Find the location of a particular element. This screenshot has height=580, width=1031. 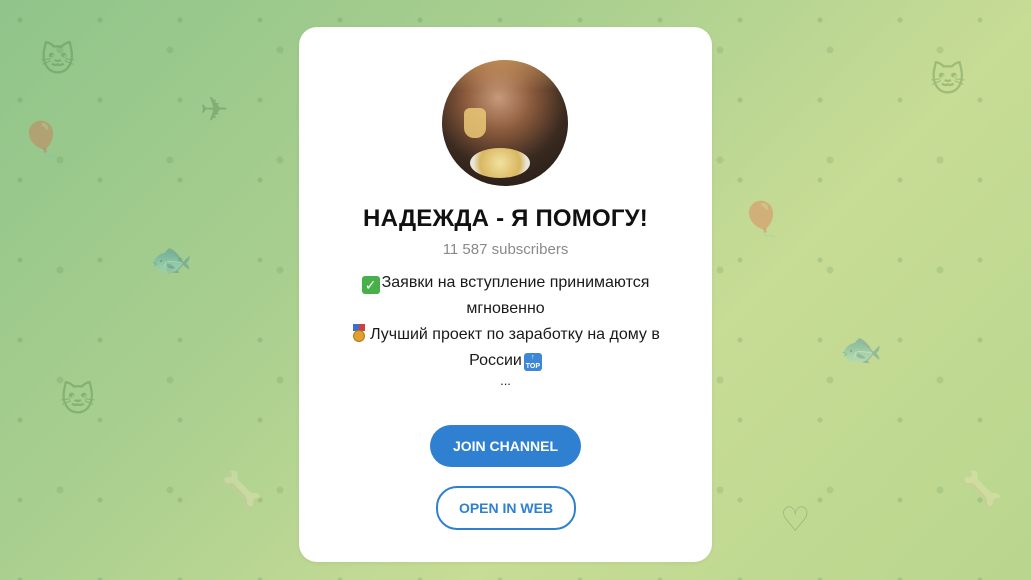

top-arrow-icon: ↑ TOP is located at coordinates (532, 362).